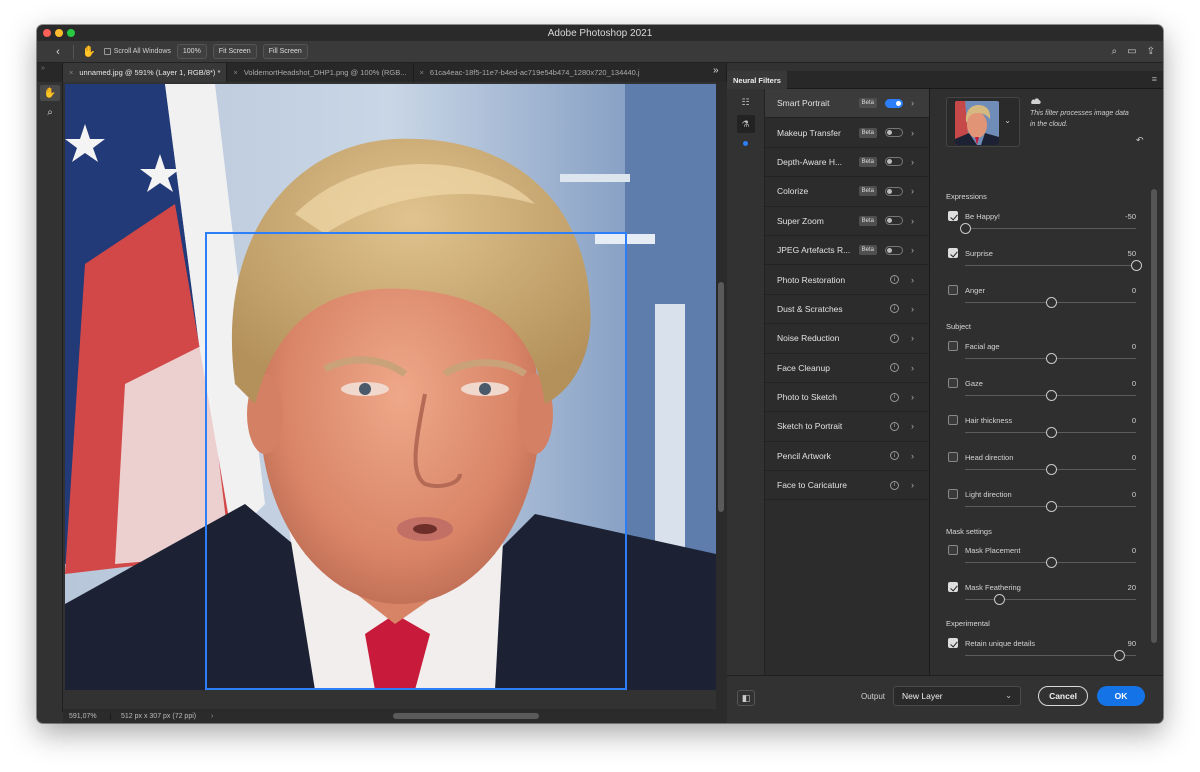 This screenshot has width=1200, height=772. I want to click on horizontal-scrollbar, so click(466, 716).